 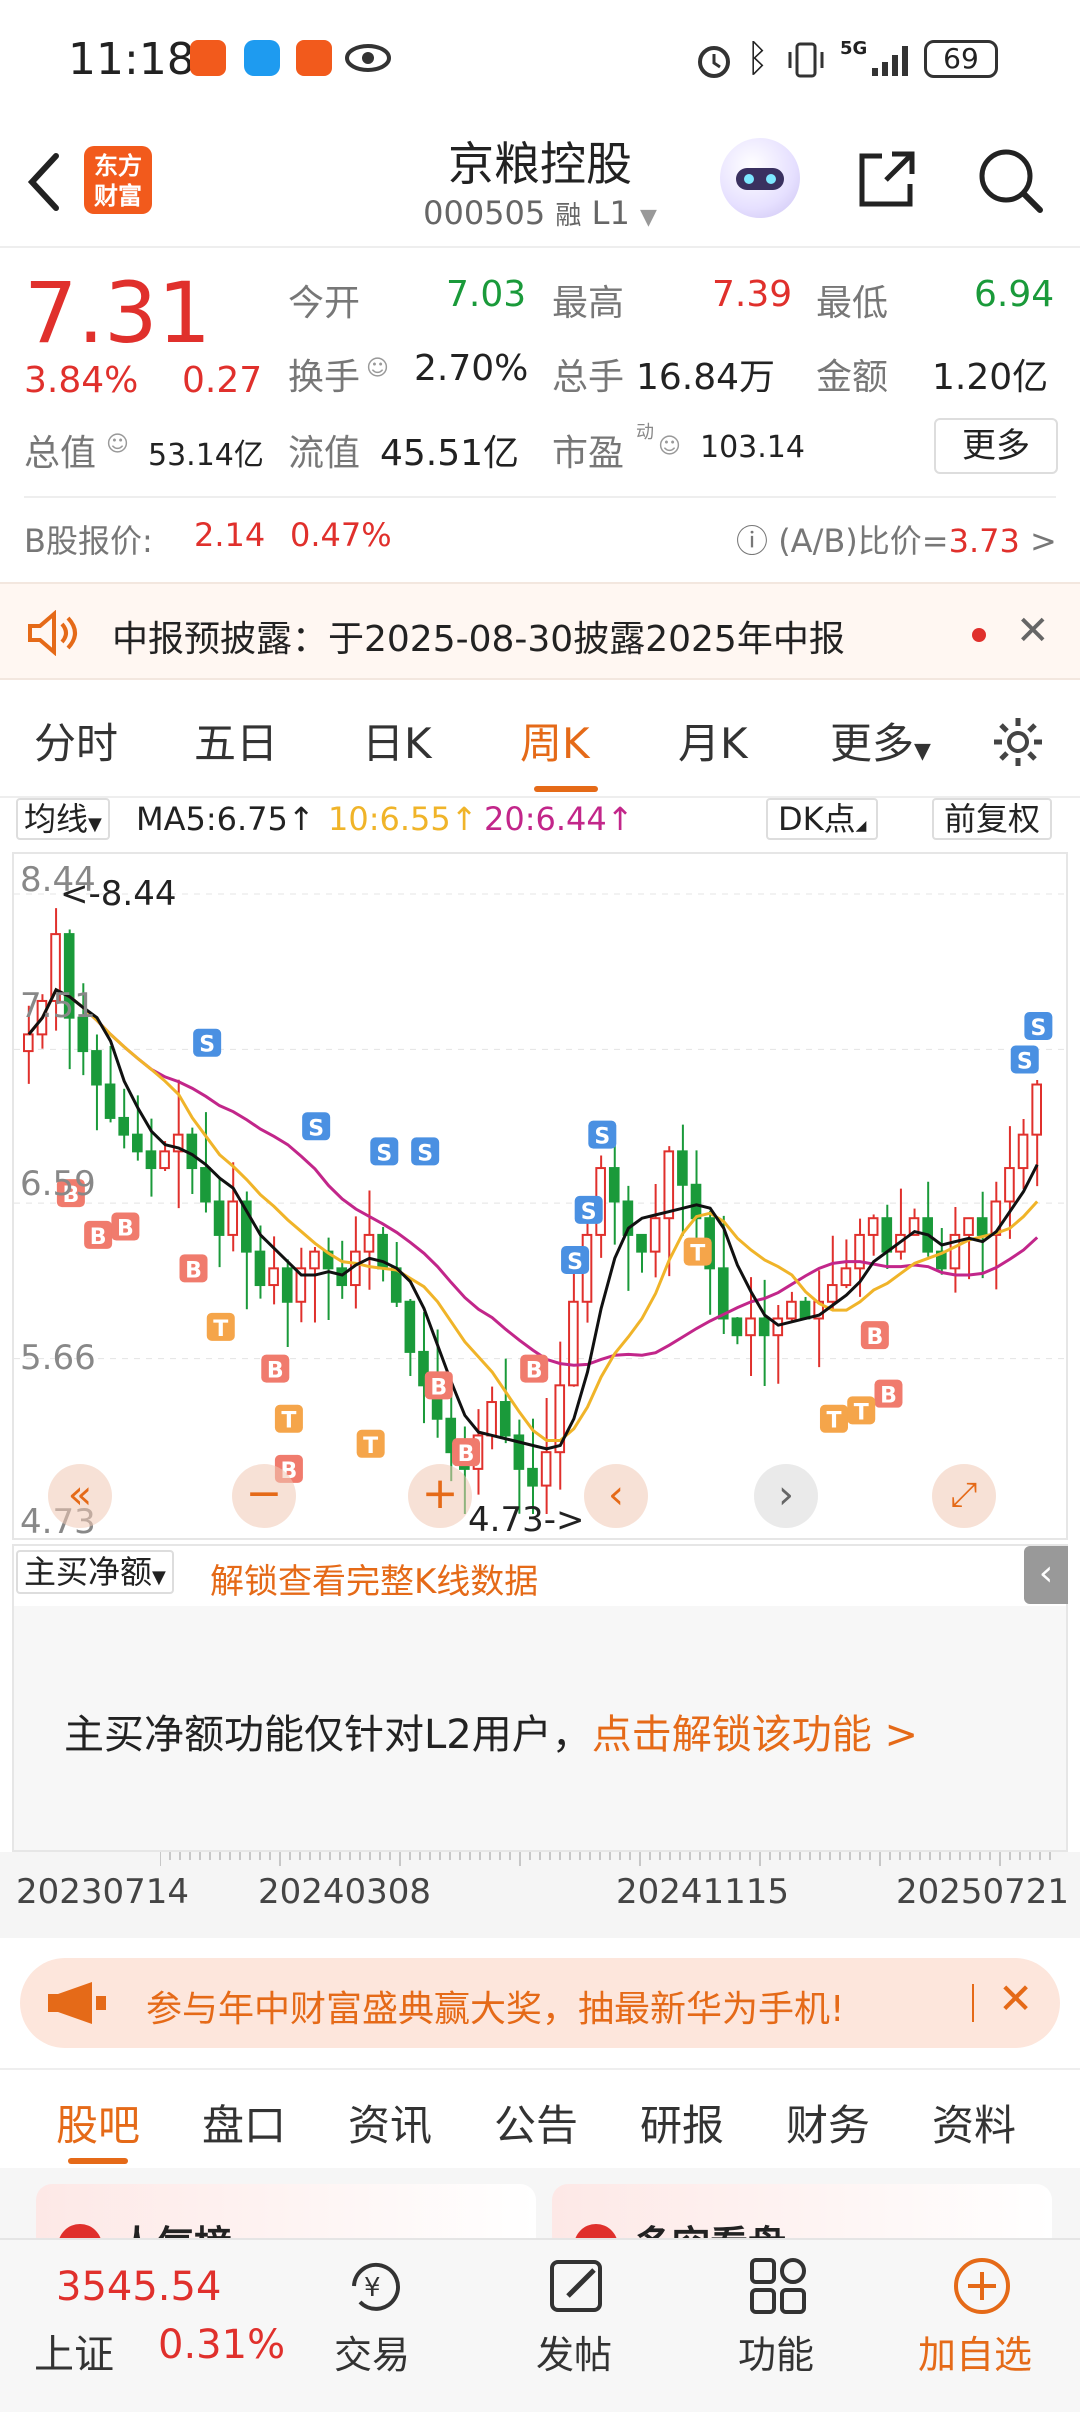 I want to click on float-label: 流值, so click(x=324, y=453).